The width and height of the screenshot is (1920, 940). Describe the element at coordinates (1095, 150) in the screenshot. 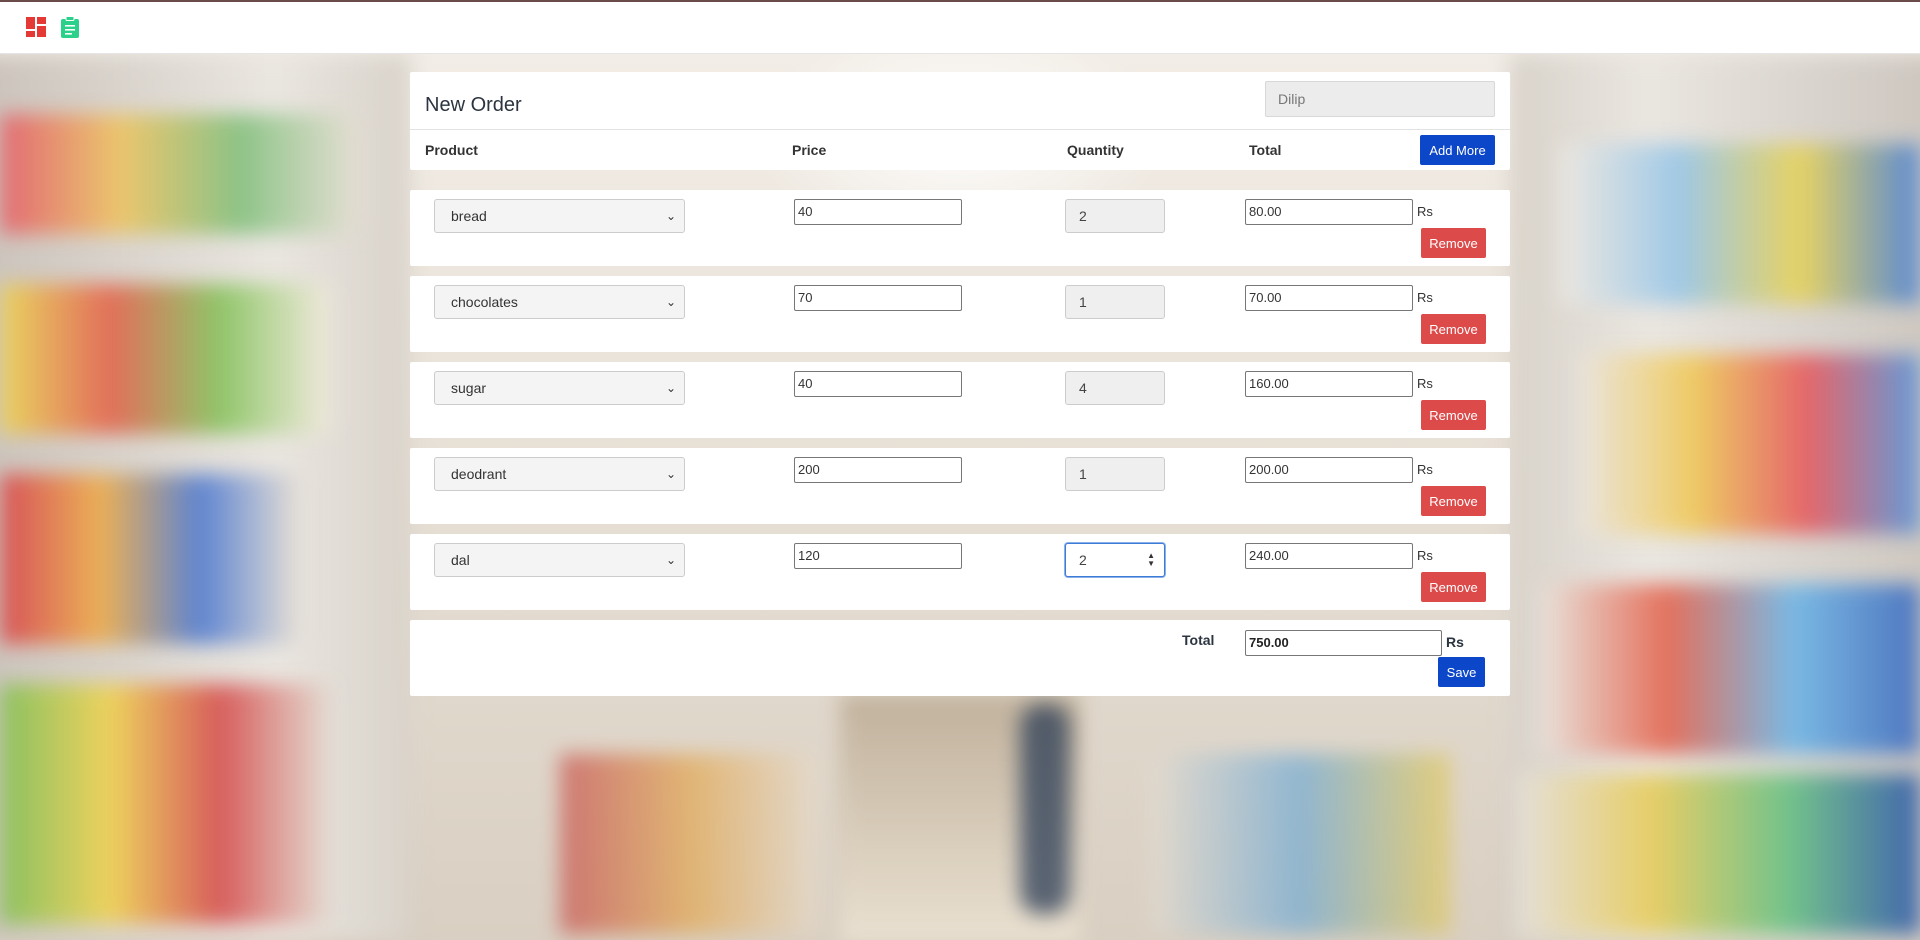

I see `column-header-quantity: Quantity` at that location.